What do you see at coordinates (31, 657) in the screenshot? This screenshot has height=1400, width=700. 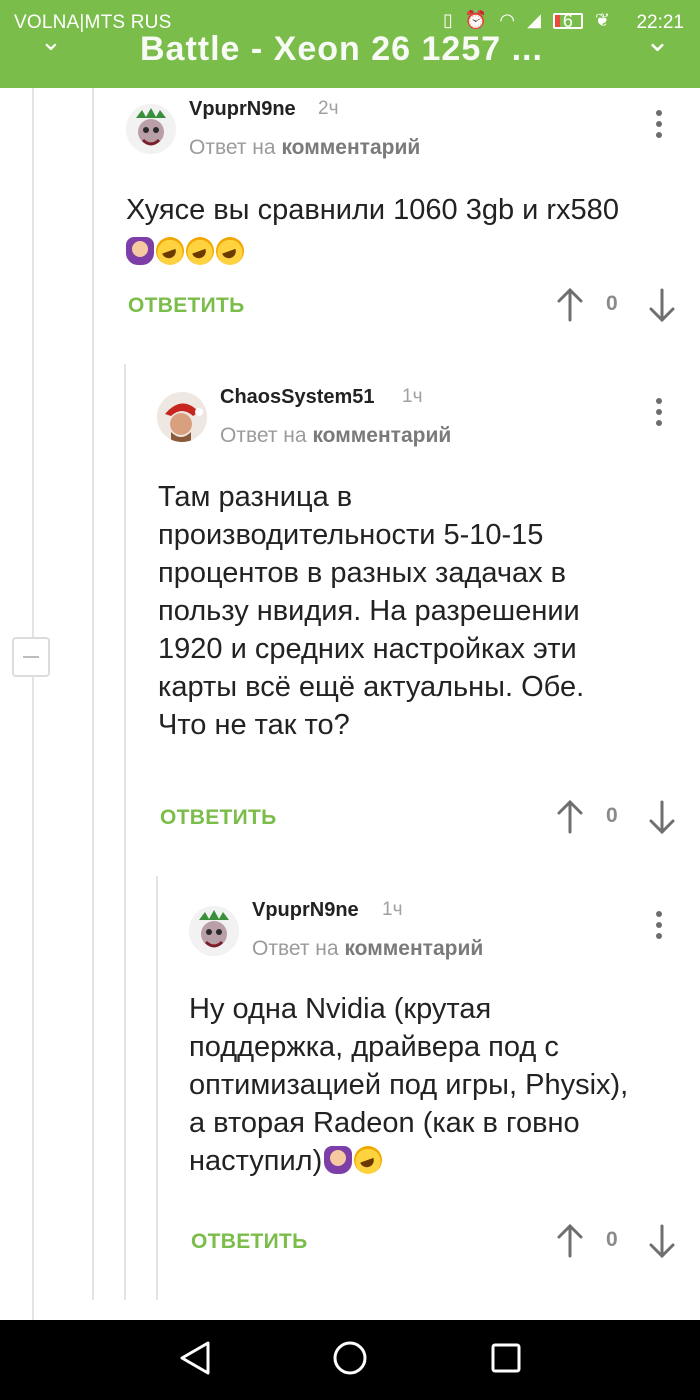 I see `collapse-thread-button` at bounding box center [31, 657].